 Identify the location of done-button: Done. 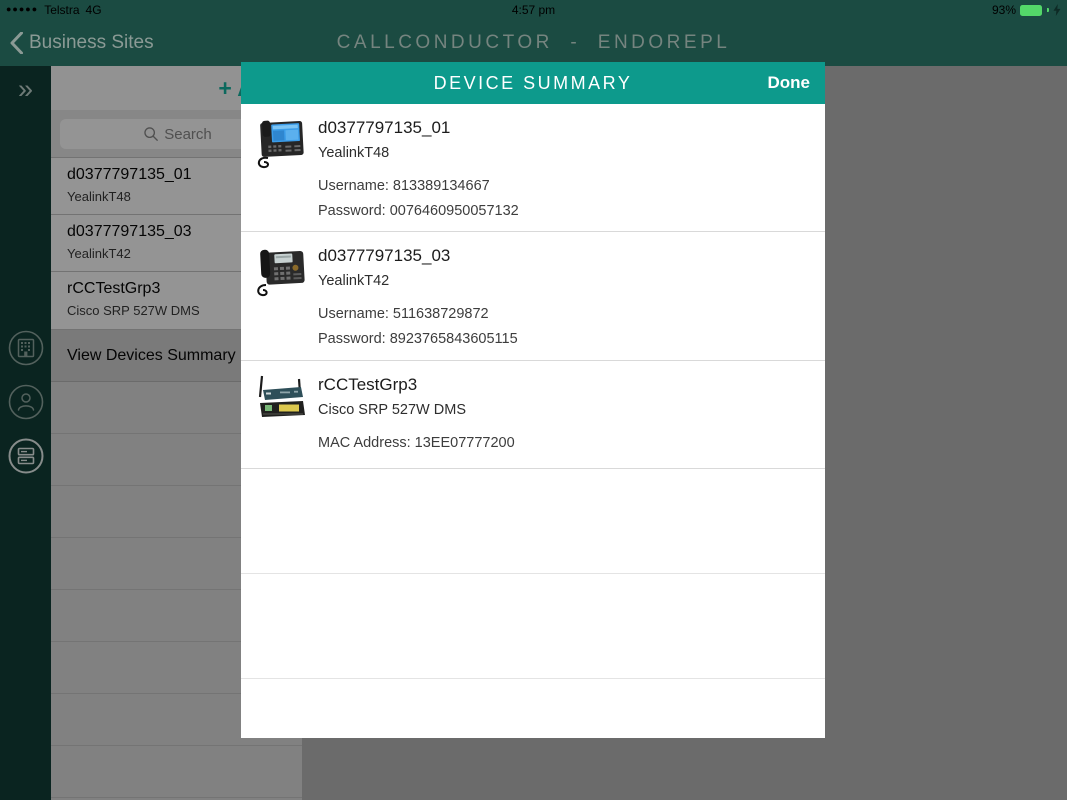
(789, 83).